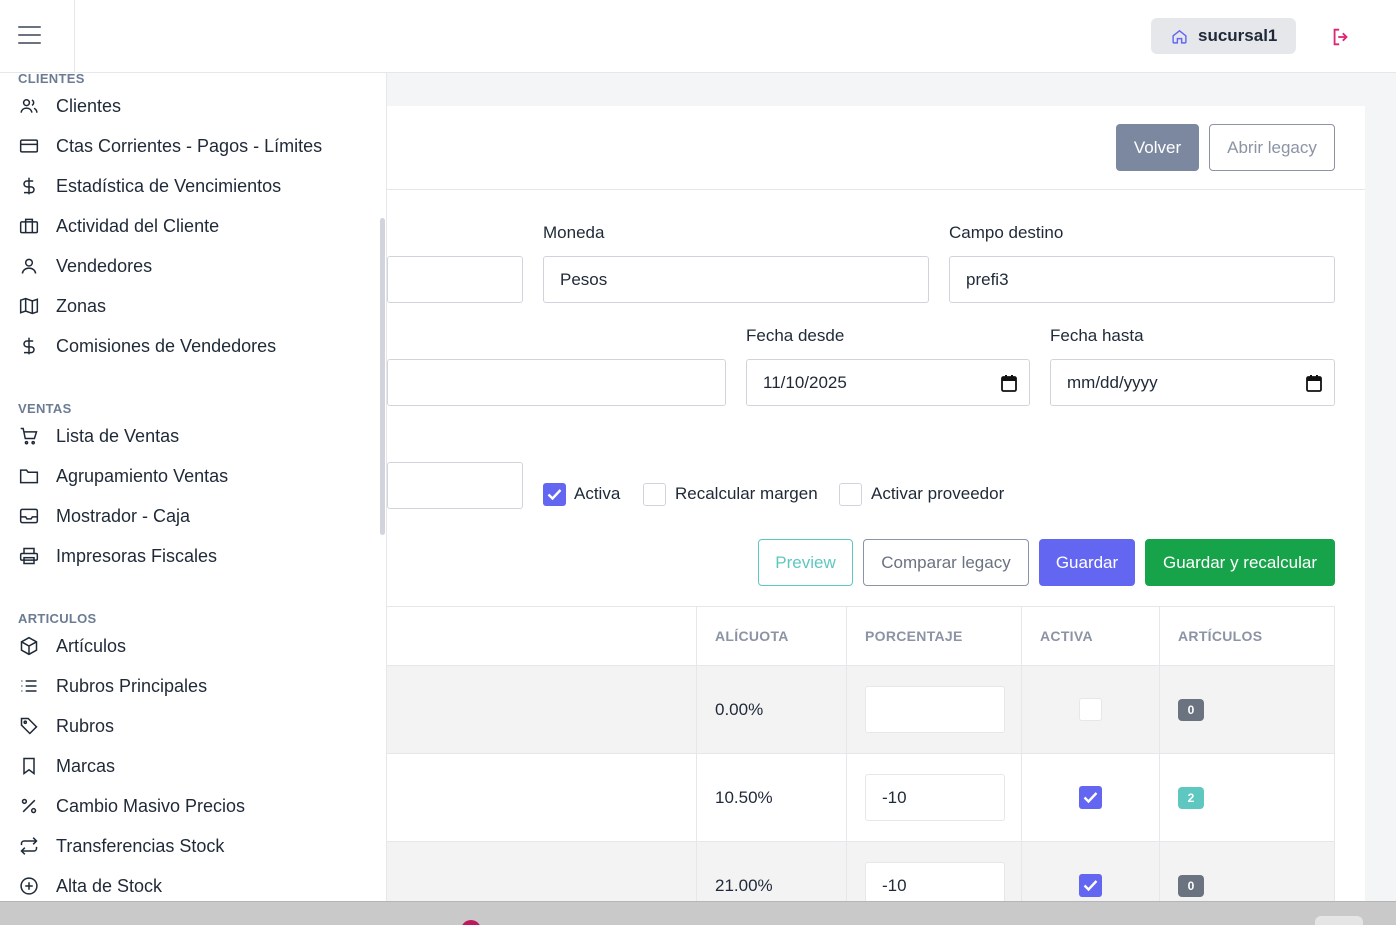  Describe the element at coordinates (29, 476) in the screenshot. I see `folder-icon` at that location.